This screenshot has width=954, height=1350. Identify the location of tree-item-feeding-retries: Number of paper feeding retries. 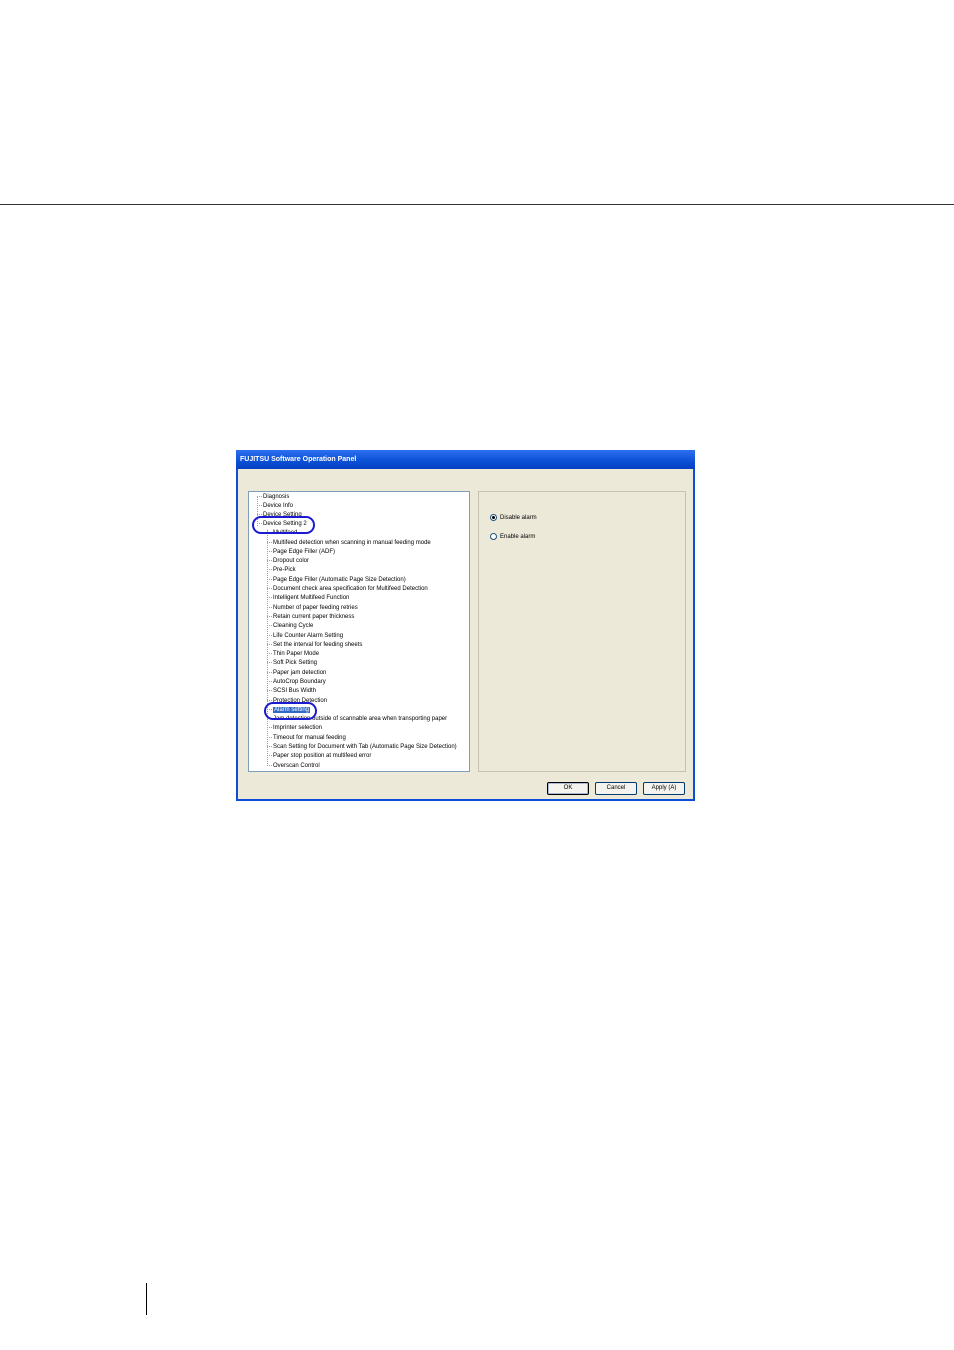
(312, 608).